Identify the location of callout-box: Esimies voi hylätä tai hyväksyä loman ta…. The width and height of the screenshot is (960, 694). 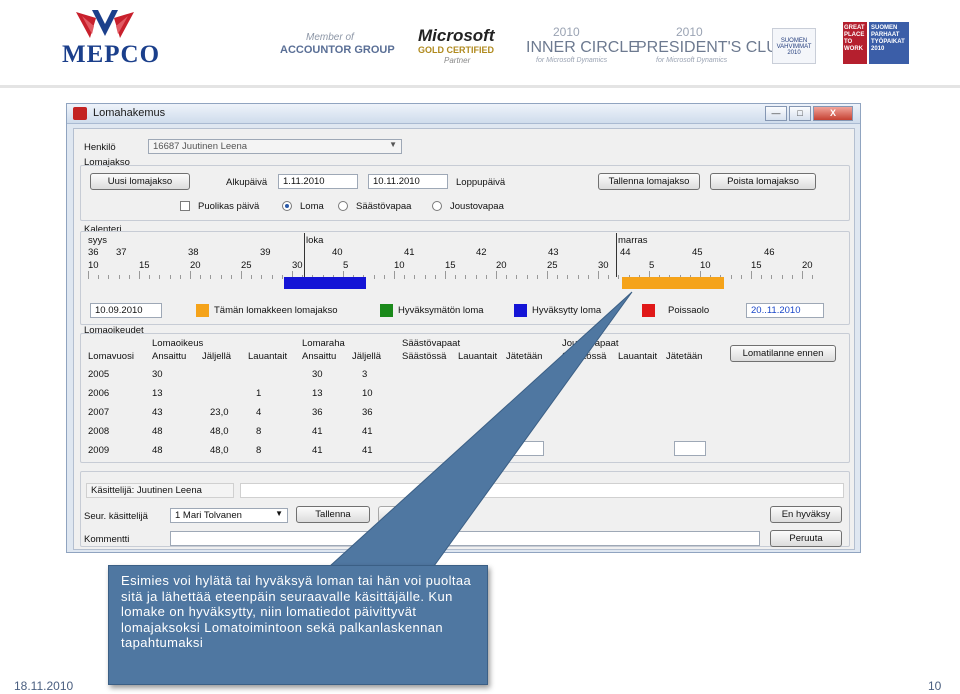
(298, 625).